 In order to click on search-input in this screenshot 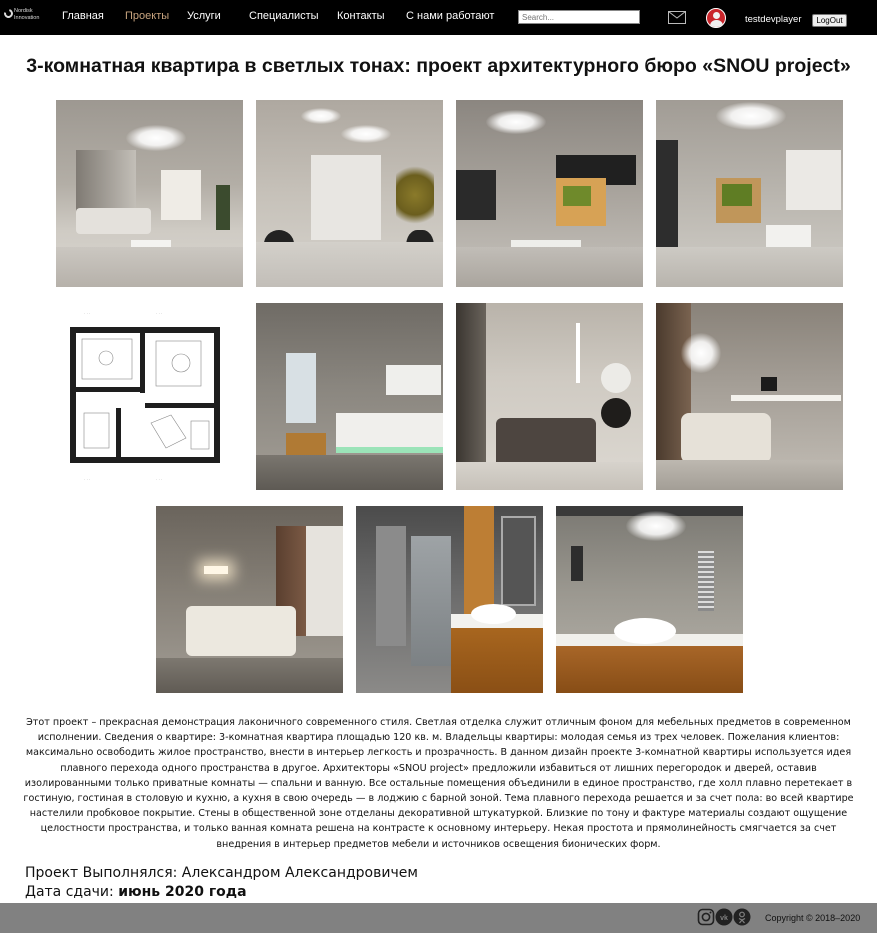, I will do `click(579, 17)`.